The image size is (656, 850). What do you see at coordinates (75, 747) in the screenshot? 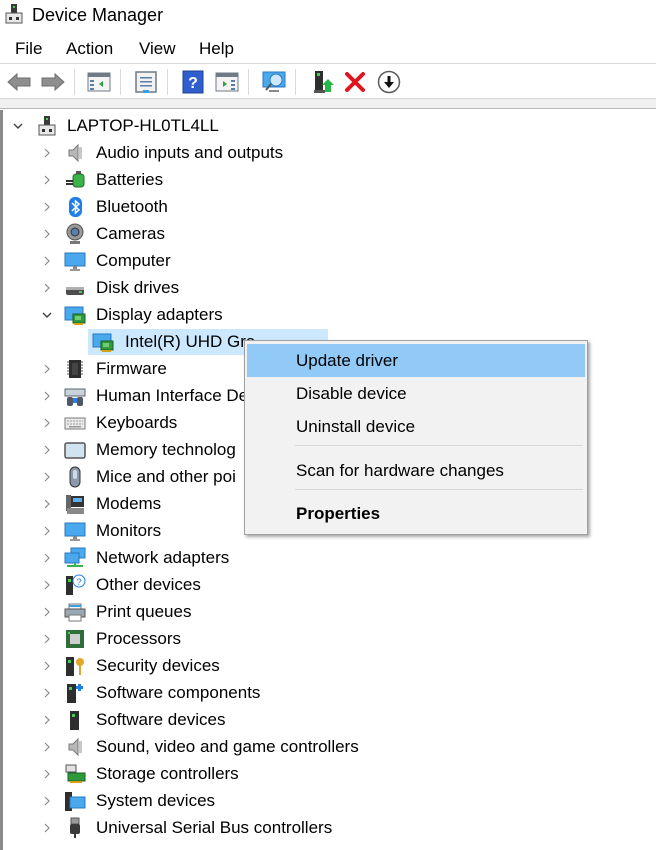
I see `speaker-icon` at bounding box center [75, 747].